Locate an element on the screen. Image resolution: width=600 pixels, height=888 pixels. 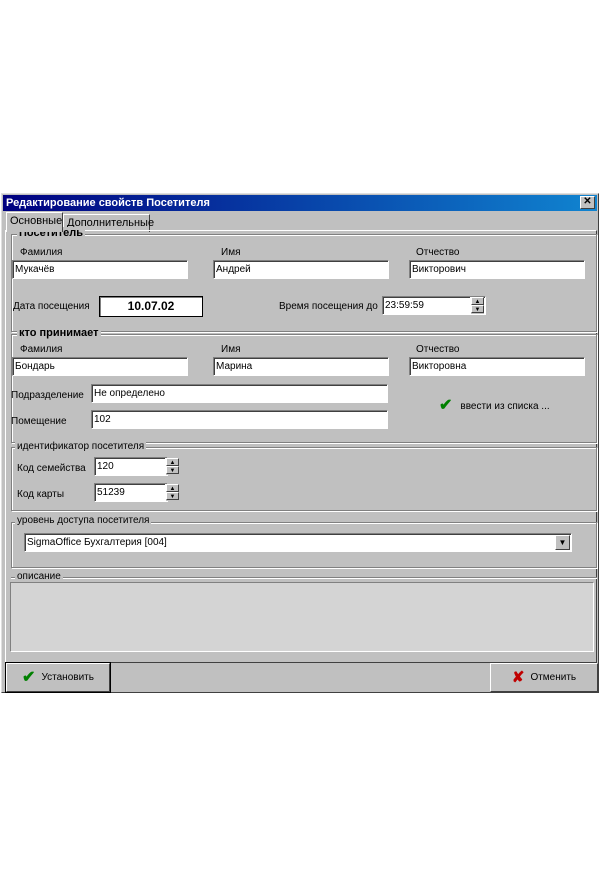
host-patronymic-field: Викторовна is located at coordinates (497, 366).